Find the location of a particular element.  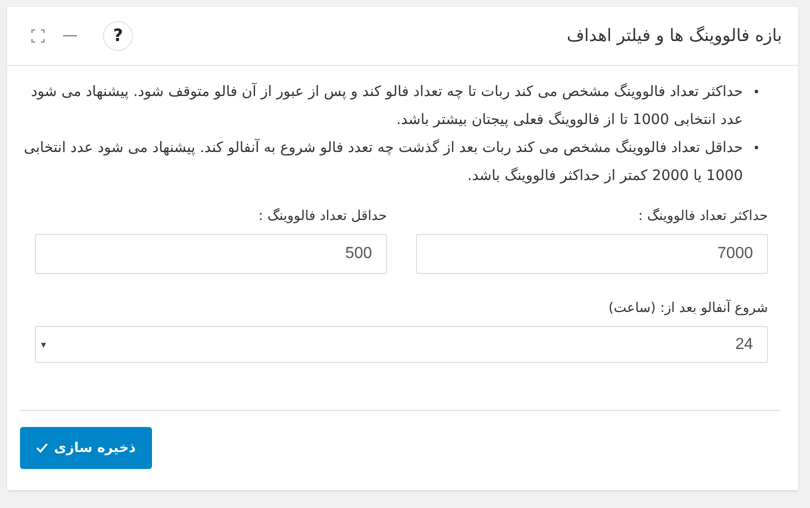

caret-icon: ▾ is located at coordinates (43, 344).